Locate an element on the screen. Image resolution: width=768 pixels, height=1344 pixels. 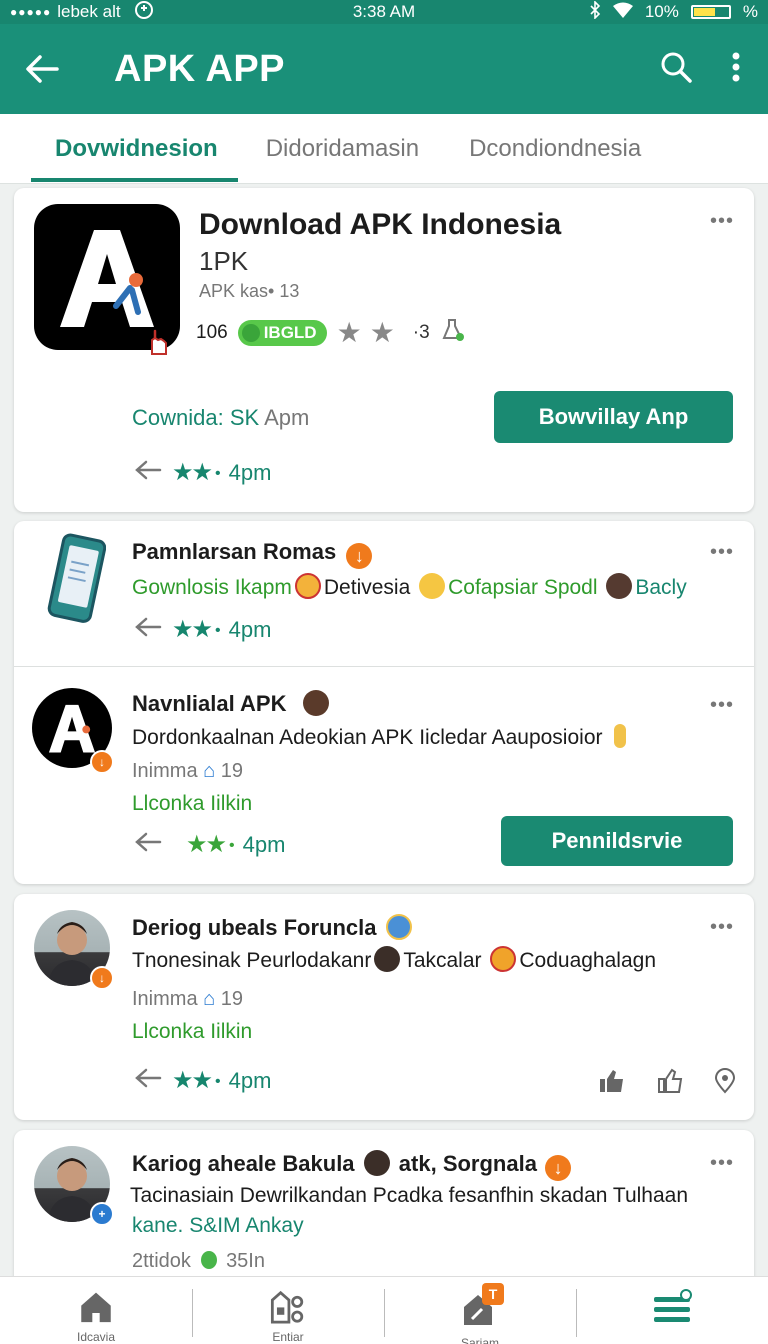
apps-icon is located at coordinates (287, 1307).